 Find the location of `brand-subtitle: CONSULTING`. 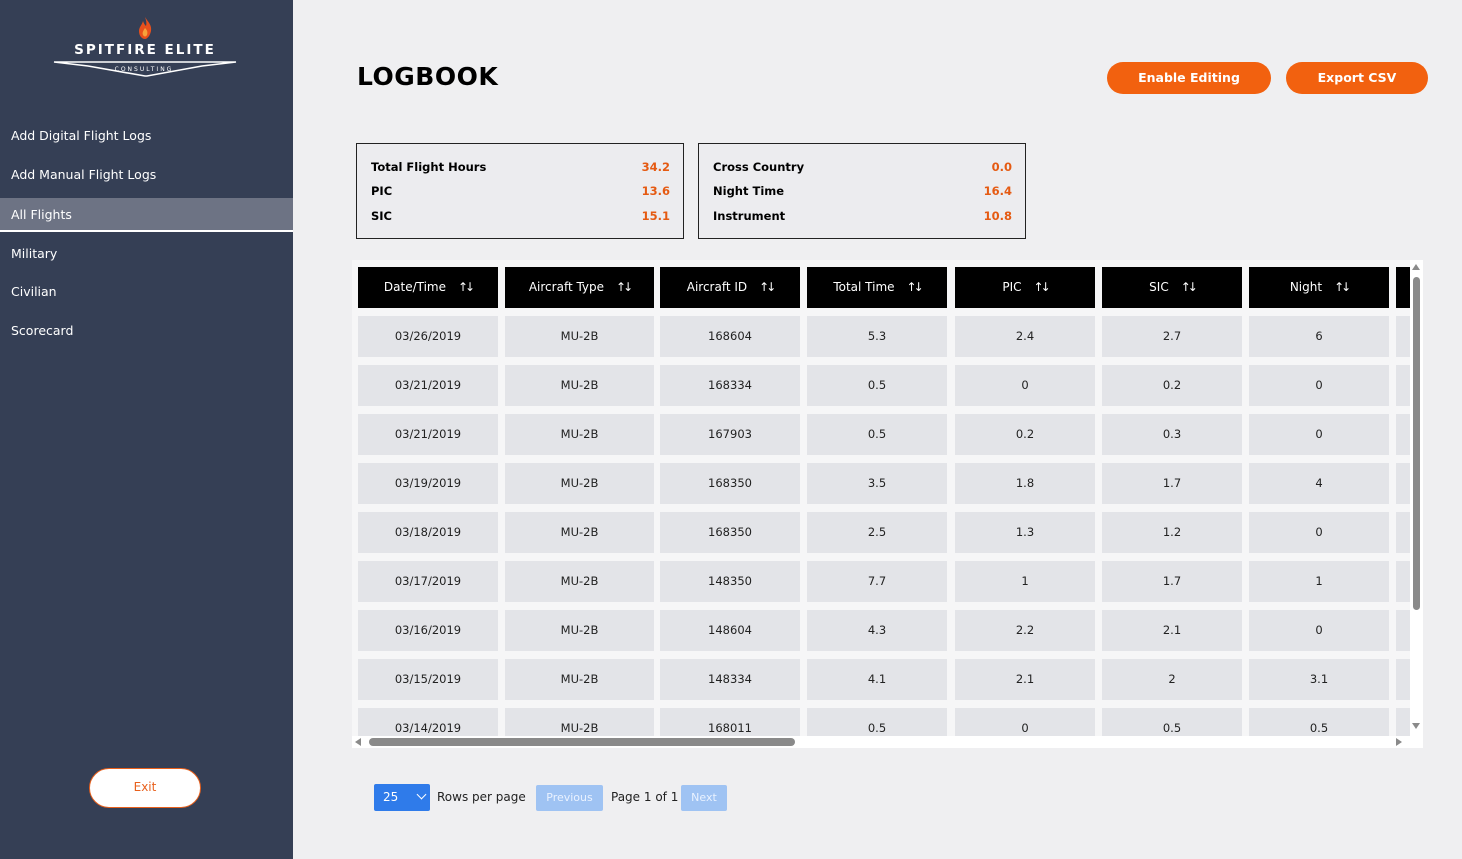

brand-subtitle: CONSULTING is located at coordinates (144, 69).